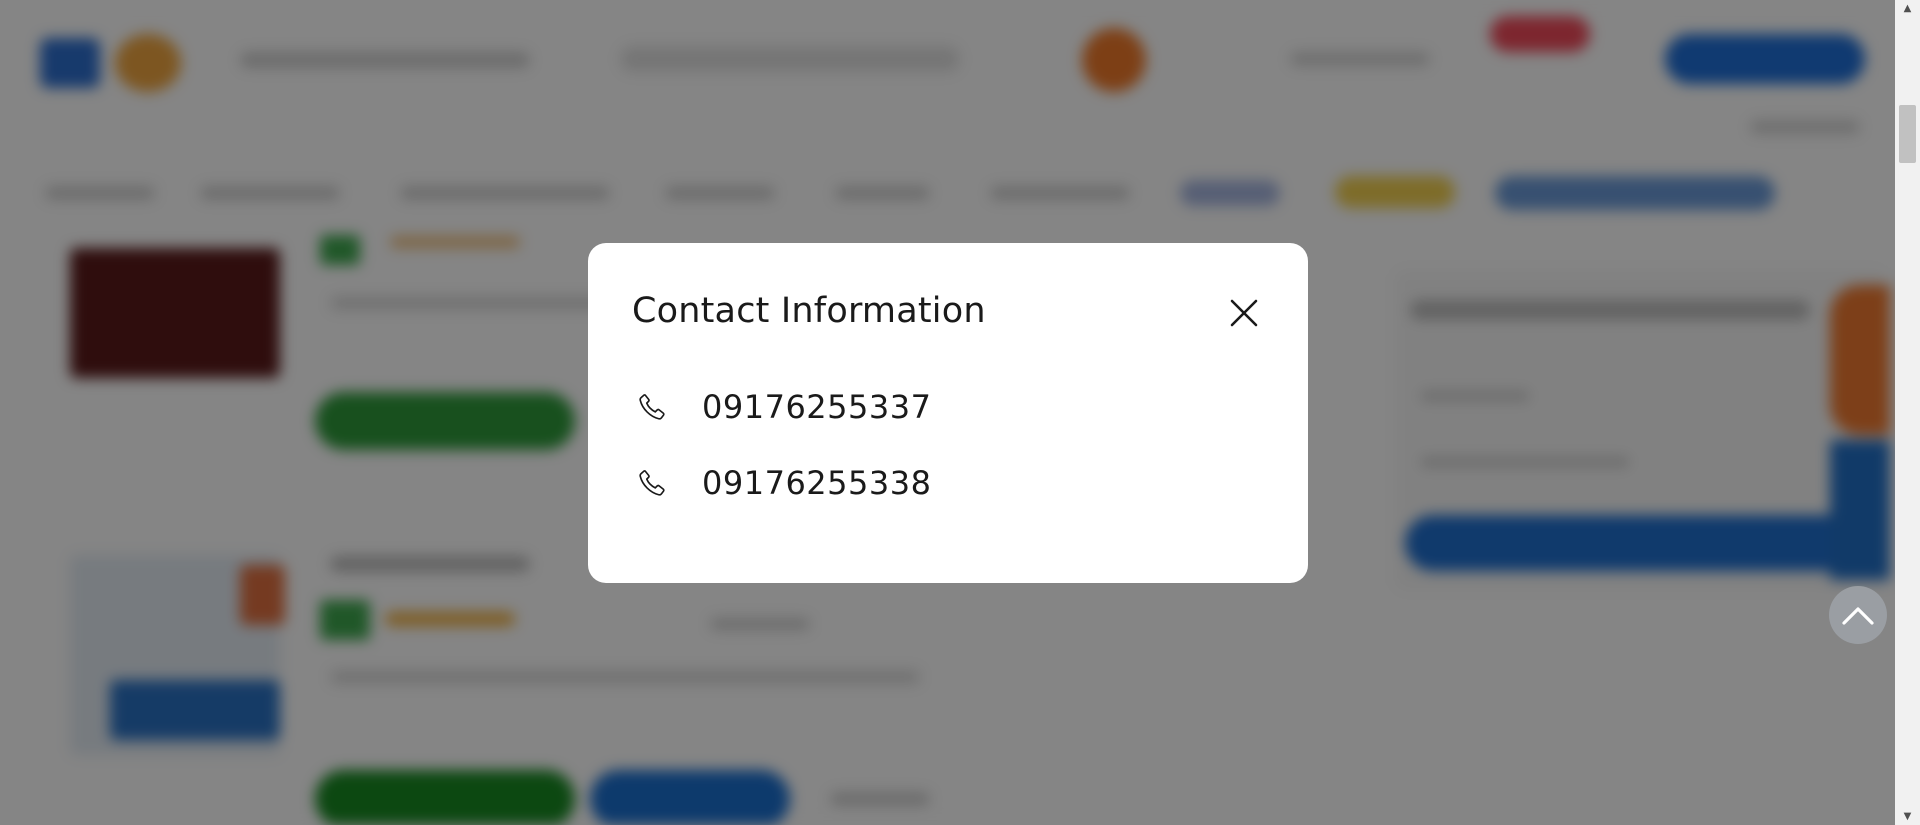  I want to click on phone-row: 09176255337, so click(783, 407).